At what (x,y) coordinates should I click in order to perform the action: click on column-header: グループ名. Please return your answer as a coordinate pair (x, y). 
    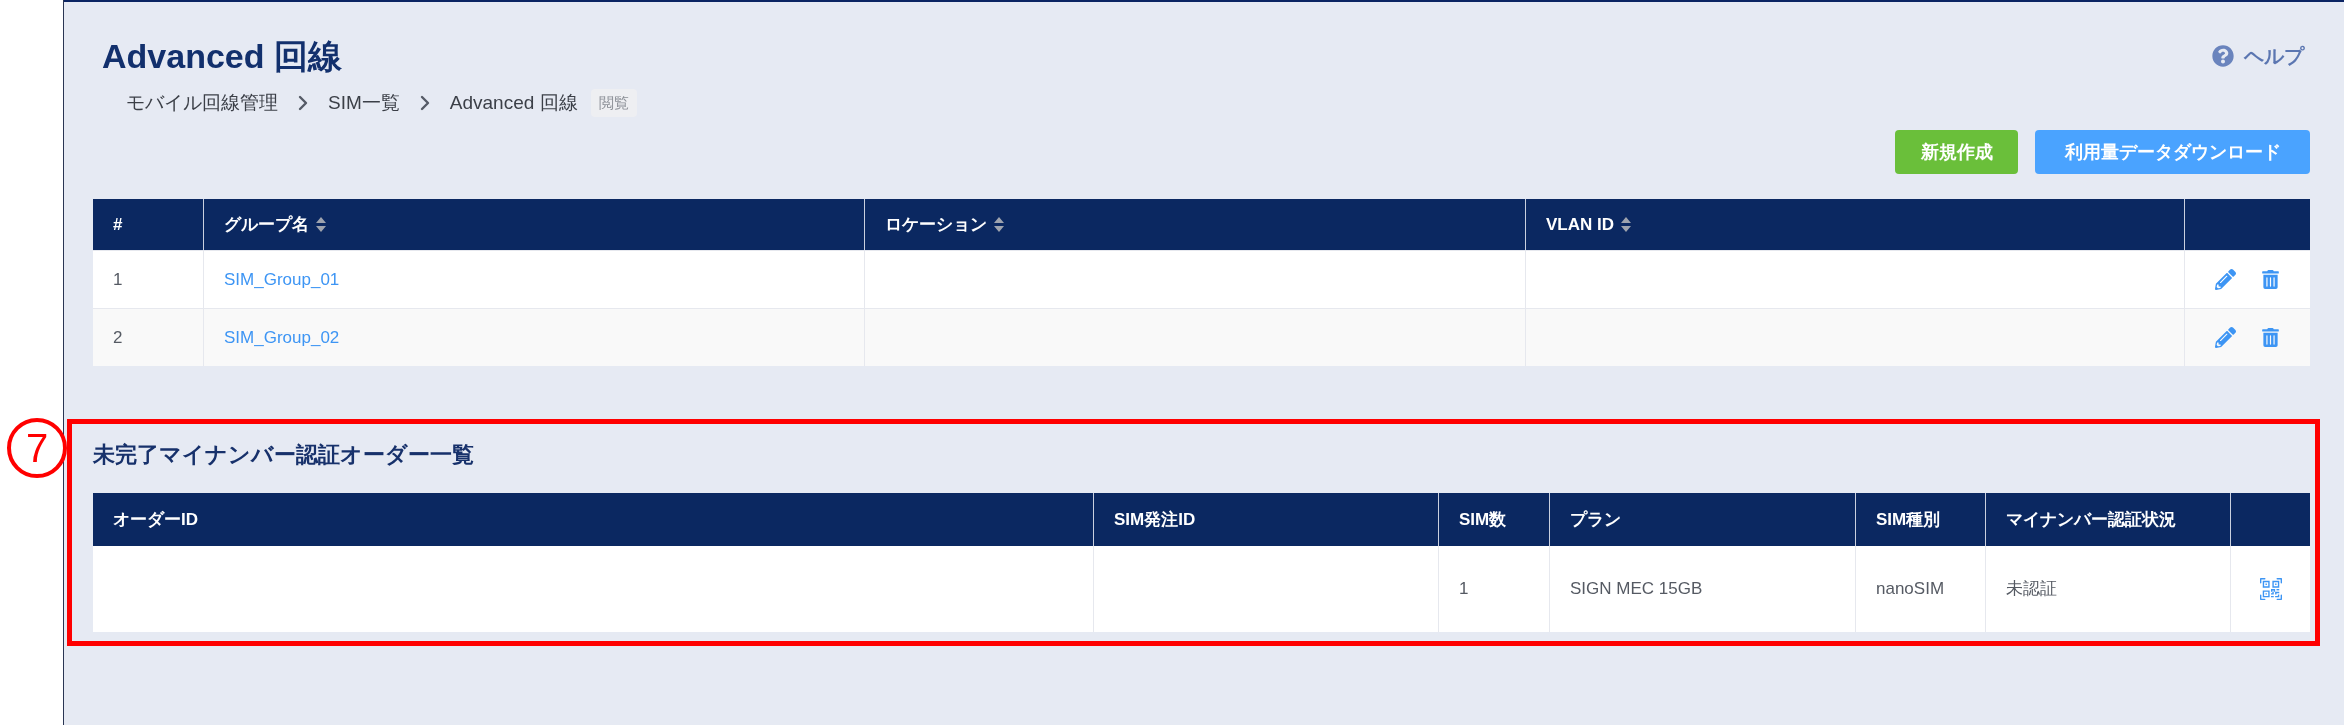
    Looking at the image, I should click on (266, 224).